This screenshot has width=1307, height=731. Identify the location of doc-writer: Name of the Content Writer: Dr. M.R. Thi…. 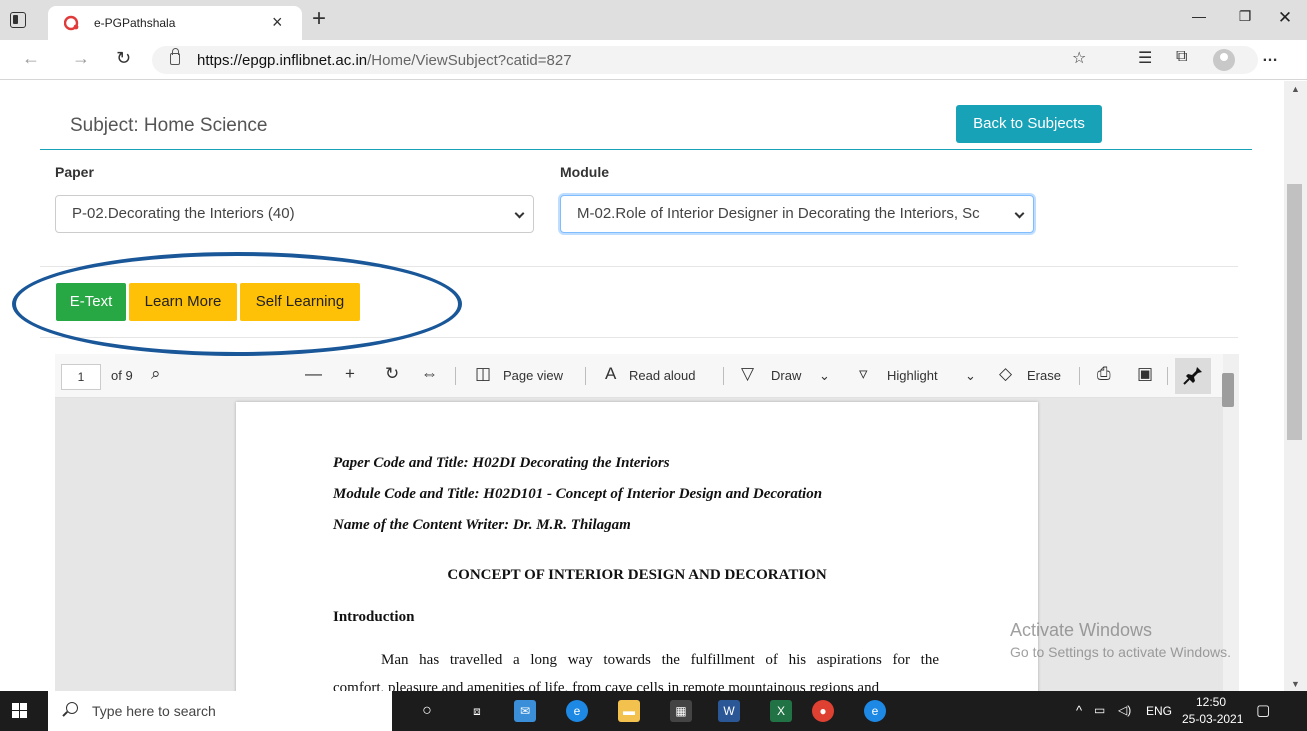
(482, 525).